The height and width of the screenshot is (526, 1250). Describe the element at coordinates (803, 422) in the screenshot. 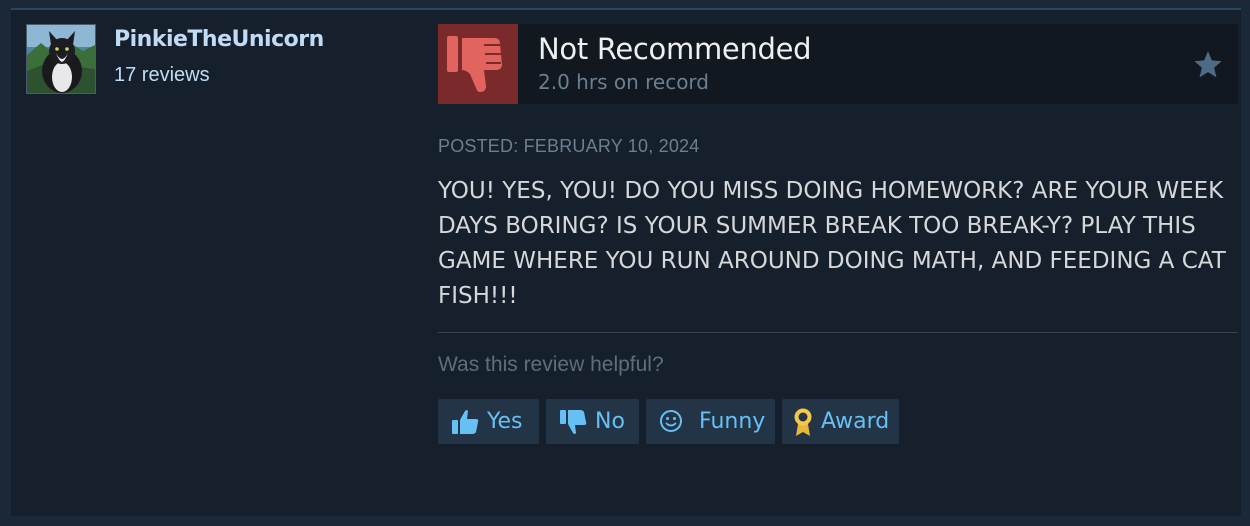

I see `award-ribbon-icon` at that location.